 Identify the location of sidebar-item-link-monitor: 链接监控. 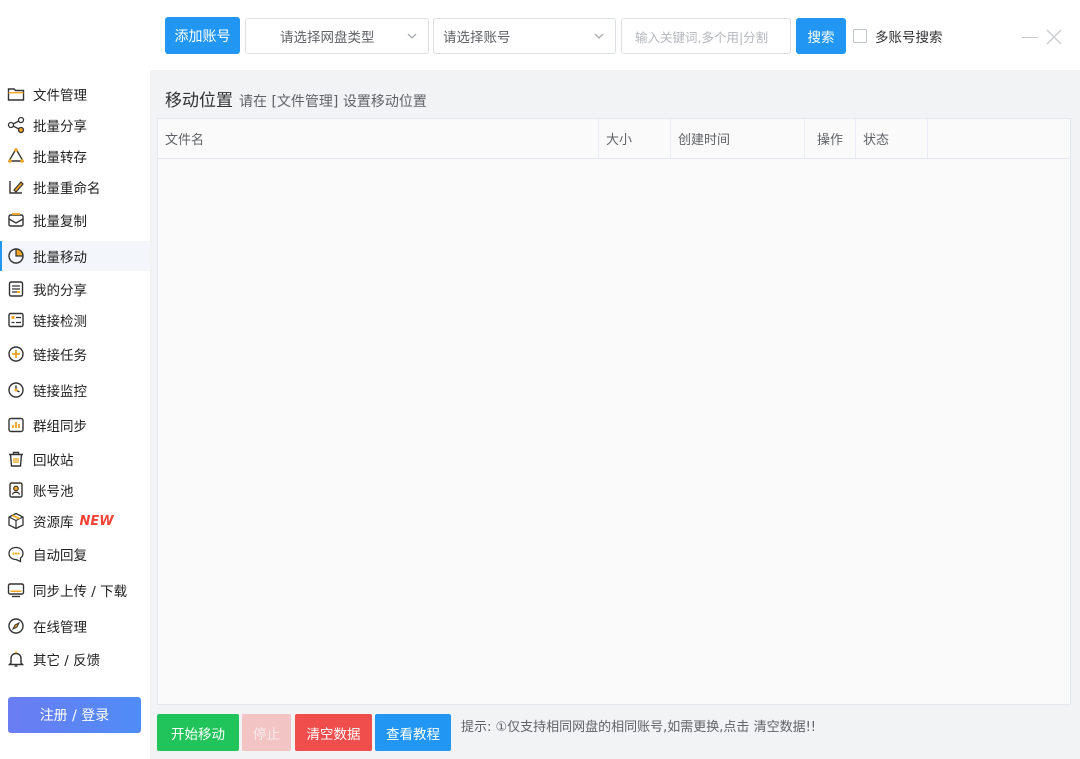
(75, 390).